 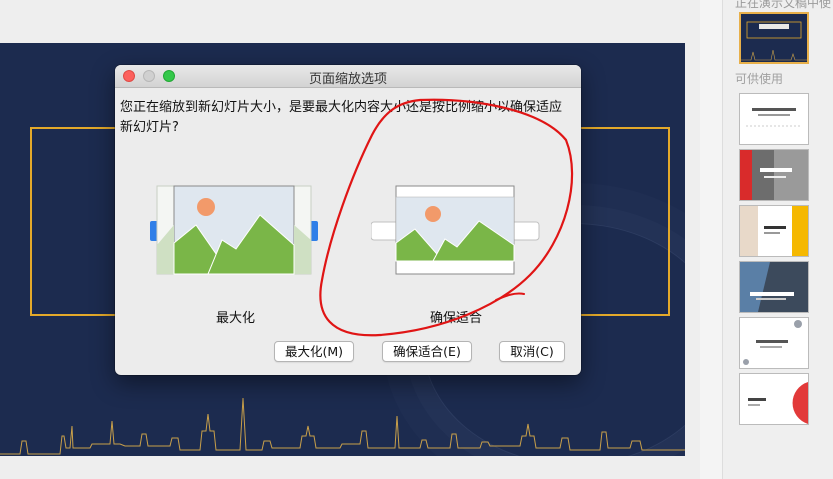 I want to click on thumbnail-current-layout, so click(x=774, y=38).